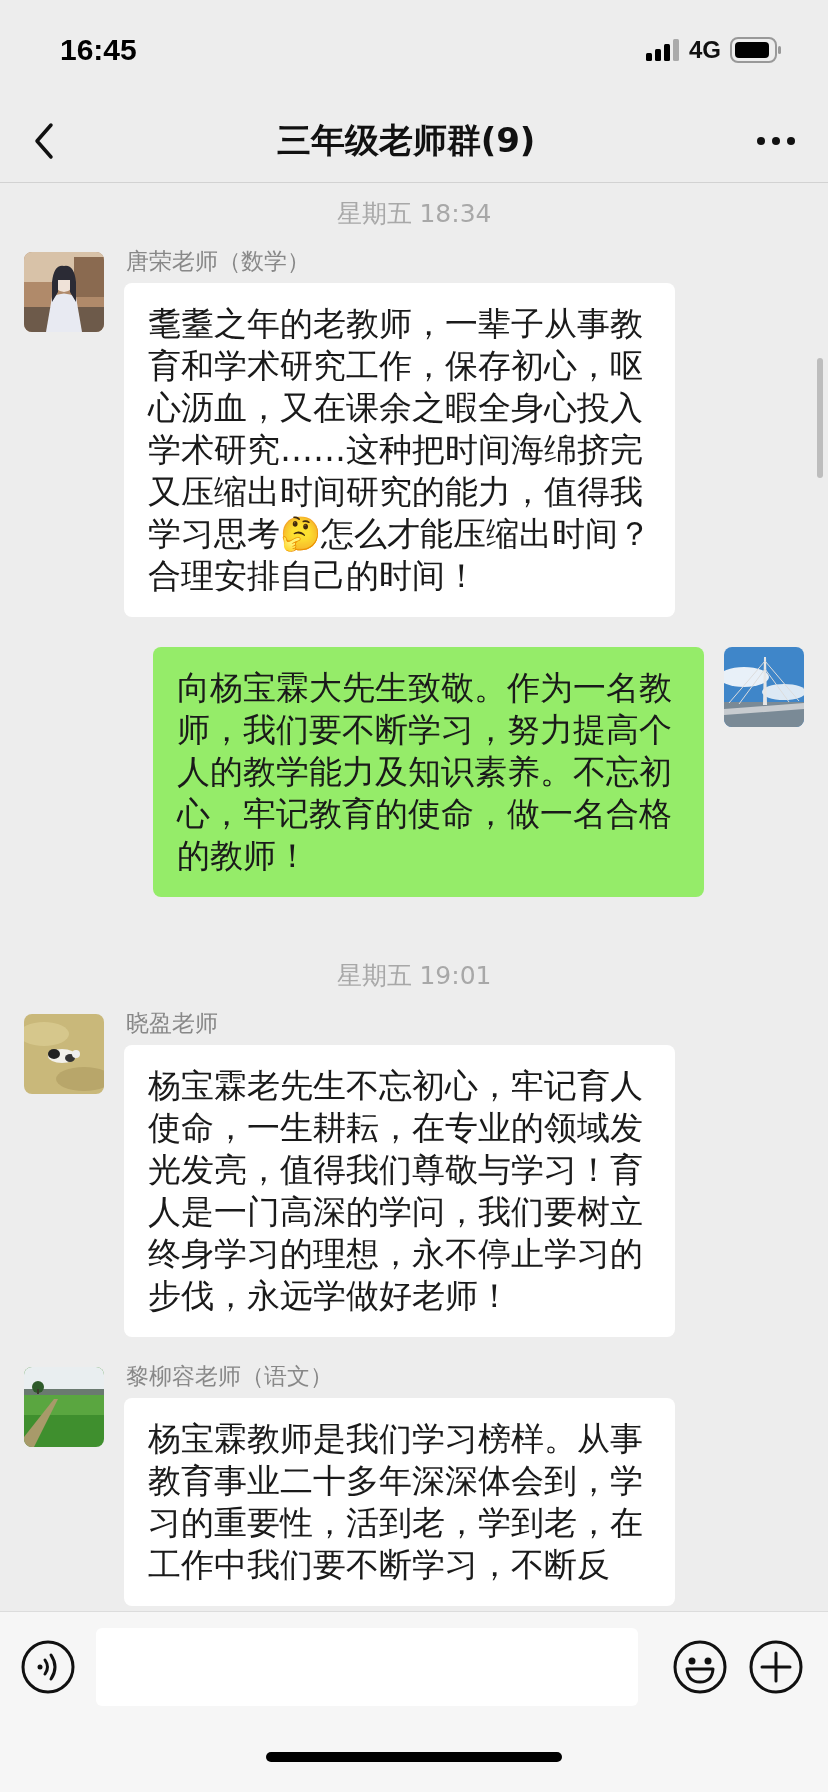  I want to click on signal-icon, so click(663, 50).